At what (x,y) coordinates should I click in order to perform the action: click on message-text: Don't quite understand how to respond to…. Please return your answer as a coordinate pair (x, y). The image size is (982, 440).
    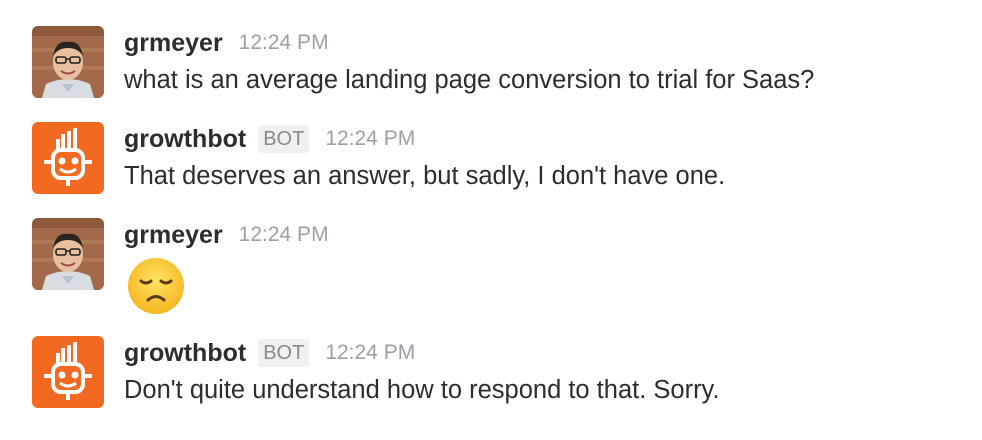
    Looking at the image, I should click on (422, 390).